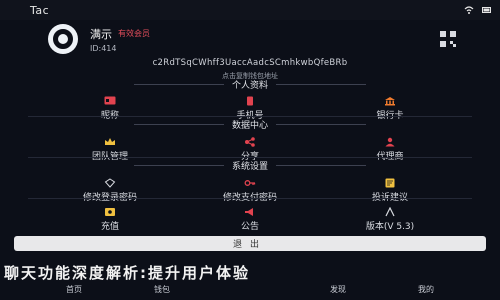 This screenshot has width=500, height=300. I want to click on team-management-item: 团队管理, so click(110, 149).